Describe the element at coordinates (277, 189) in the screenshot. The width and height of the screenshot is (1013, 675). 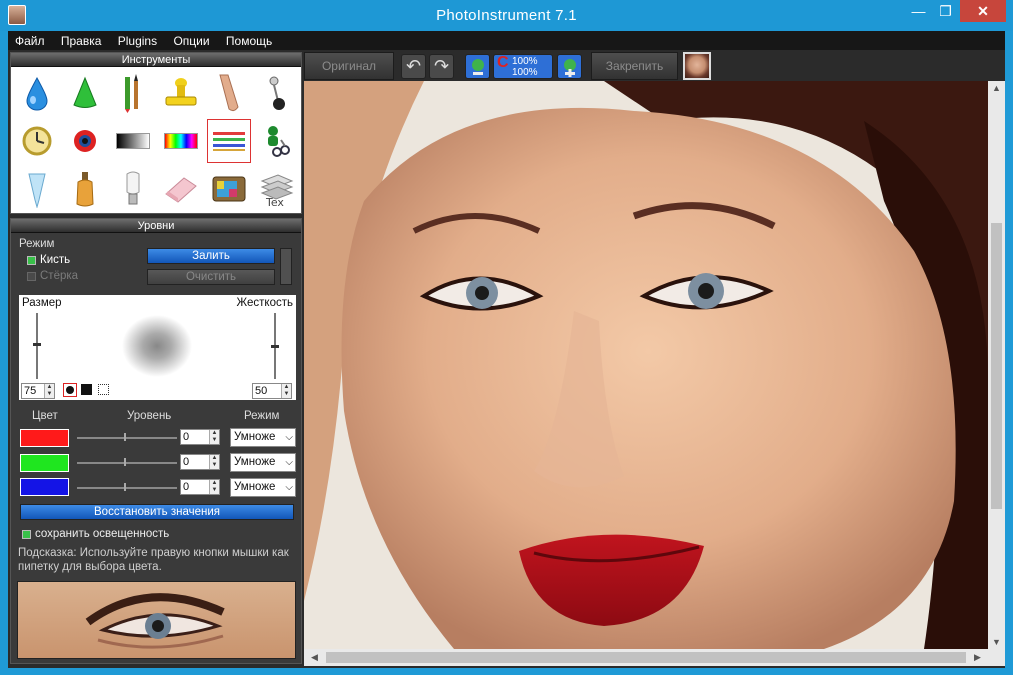
I see `text-tool: Tex` at that location.